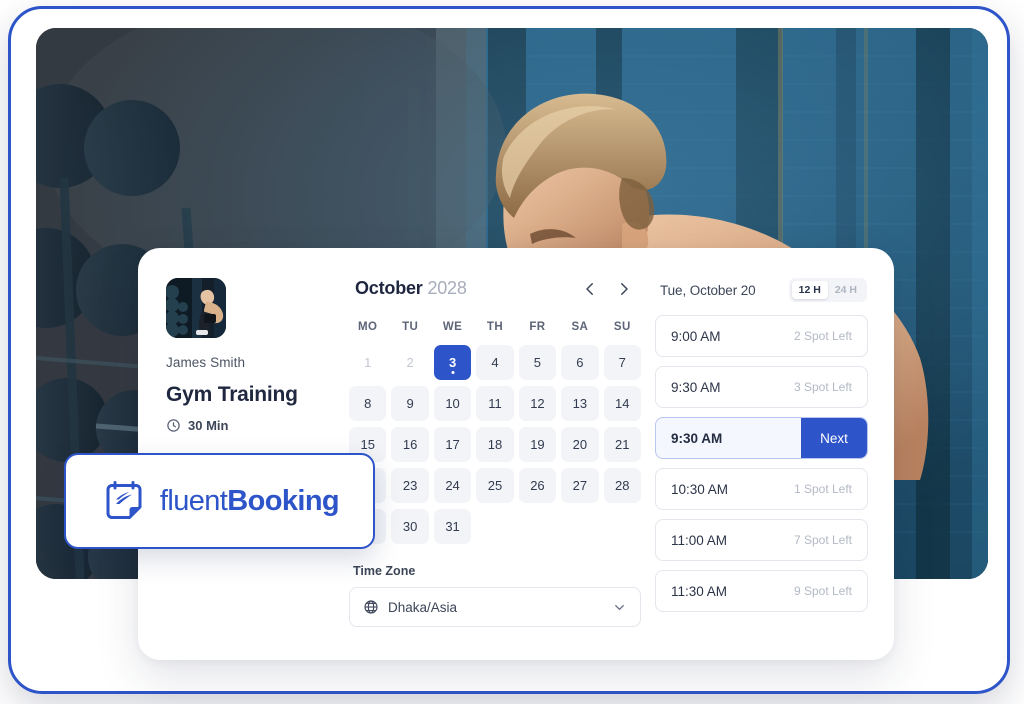 The width and height of the screenshot is (1024, 704). I want to click on calendar-day-13: 13, so click(580, 403).